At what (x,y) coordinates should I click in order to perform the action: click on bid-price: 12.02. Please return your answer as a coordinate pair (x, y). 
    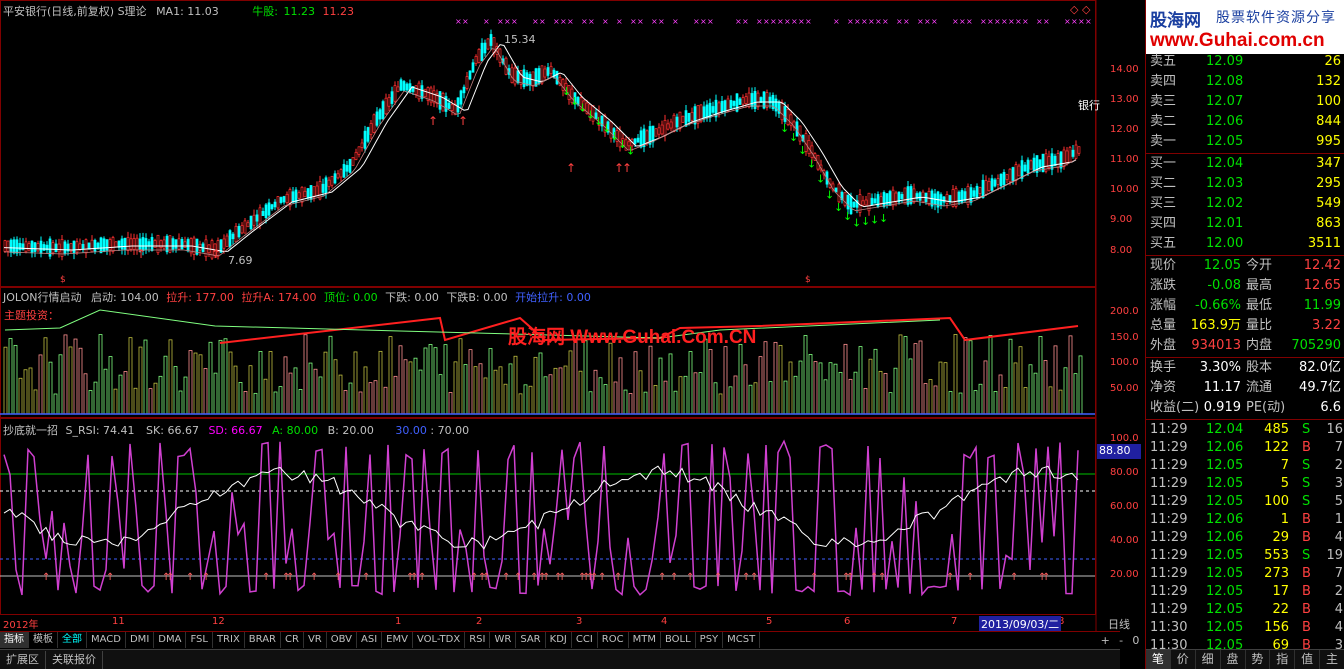
    Looking at the image, I should click on (1225, 203).